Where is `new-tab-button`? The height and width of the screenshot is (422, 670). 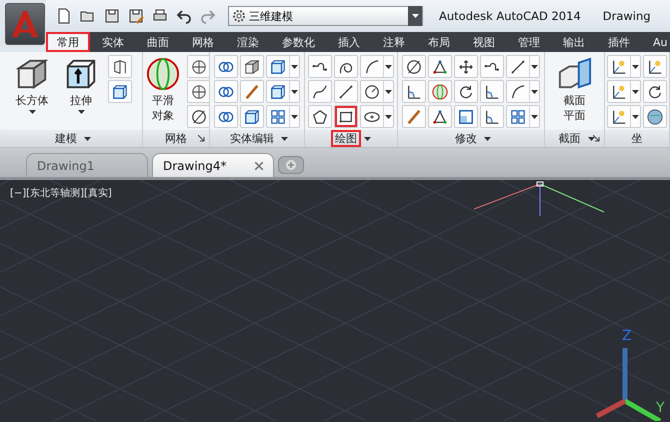
new-tab-button is located at coordinates (291, 165).